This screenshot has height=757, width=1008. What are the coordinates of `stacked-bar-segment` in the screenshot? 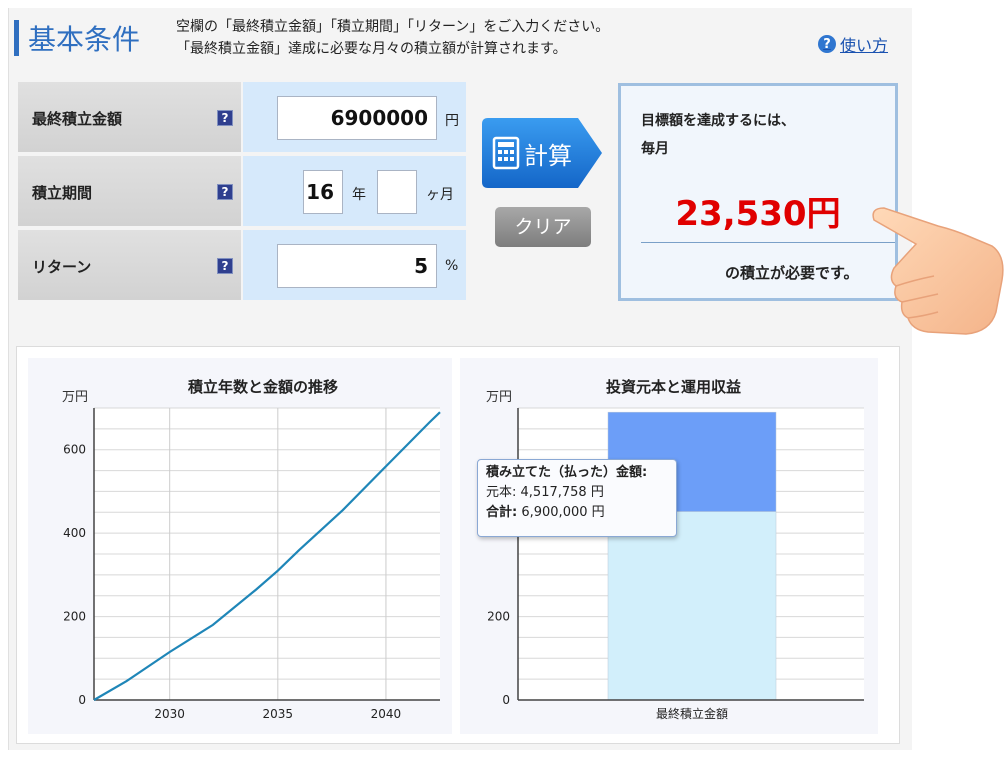 It's located at (692, 606).